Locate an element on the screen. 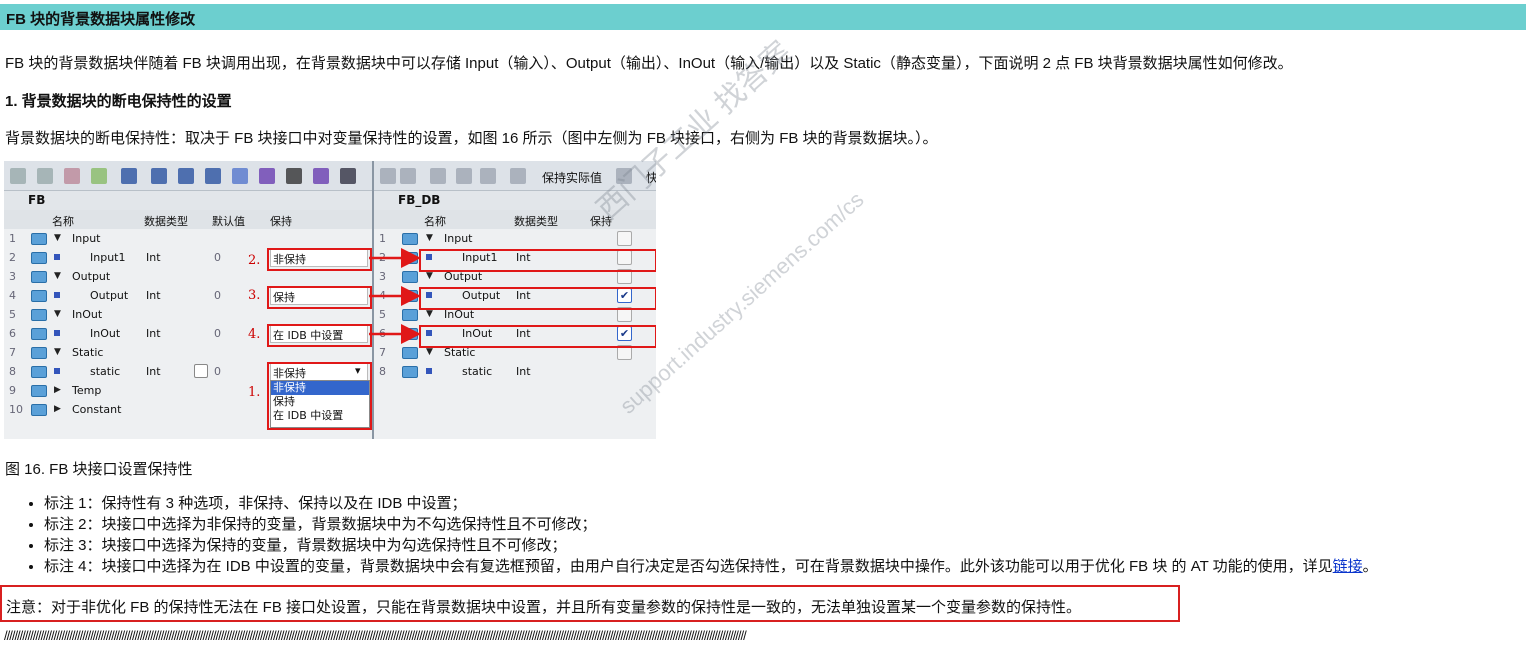 The height and width of the screenshot is (650, 1526). retain-dropdown-list: 非保持 保持 在 IDB 中设置 is located at coordinates (320, 404).